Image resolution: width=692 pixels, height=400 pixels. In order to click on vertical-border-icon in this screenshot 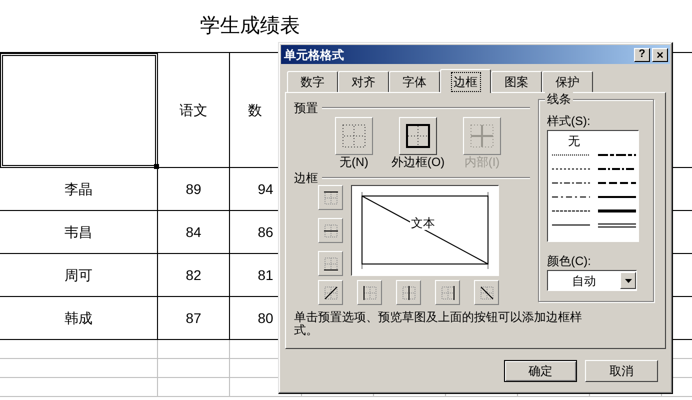, I will do `click(409, 293)`.